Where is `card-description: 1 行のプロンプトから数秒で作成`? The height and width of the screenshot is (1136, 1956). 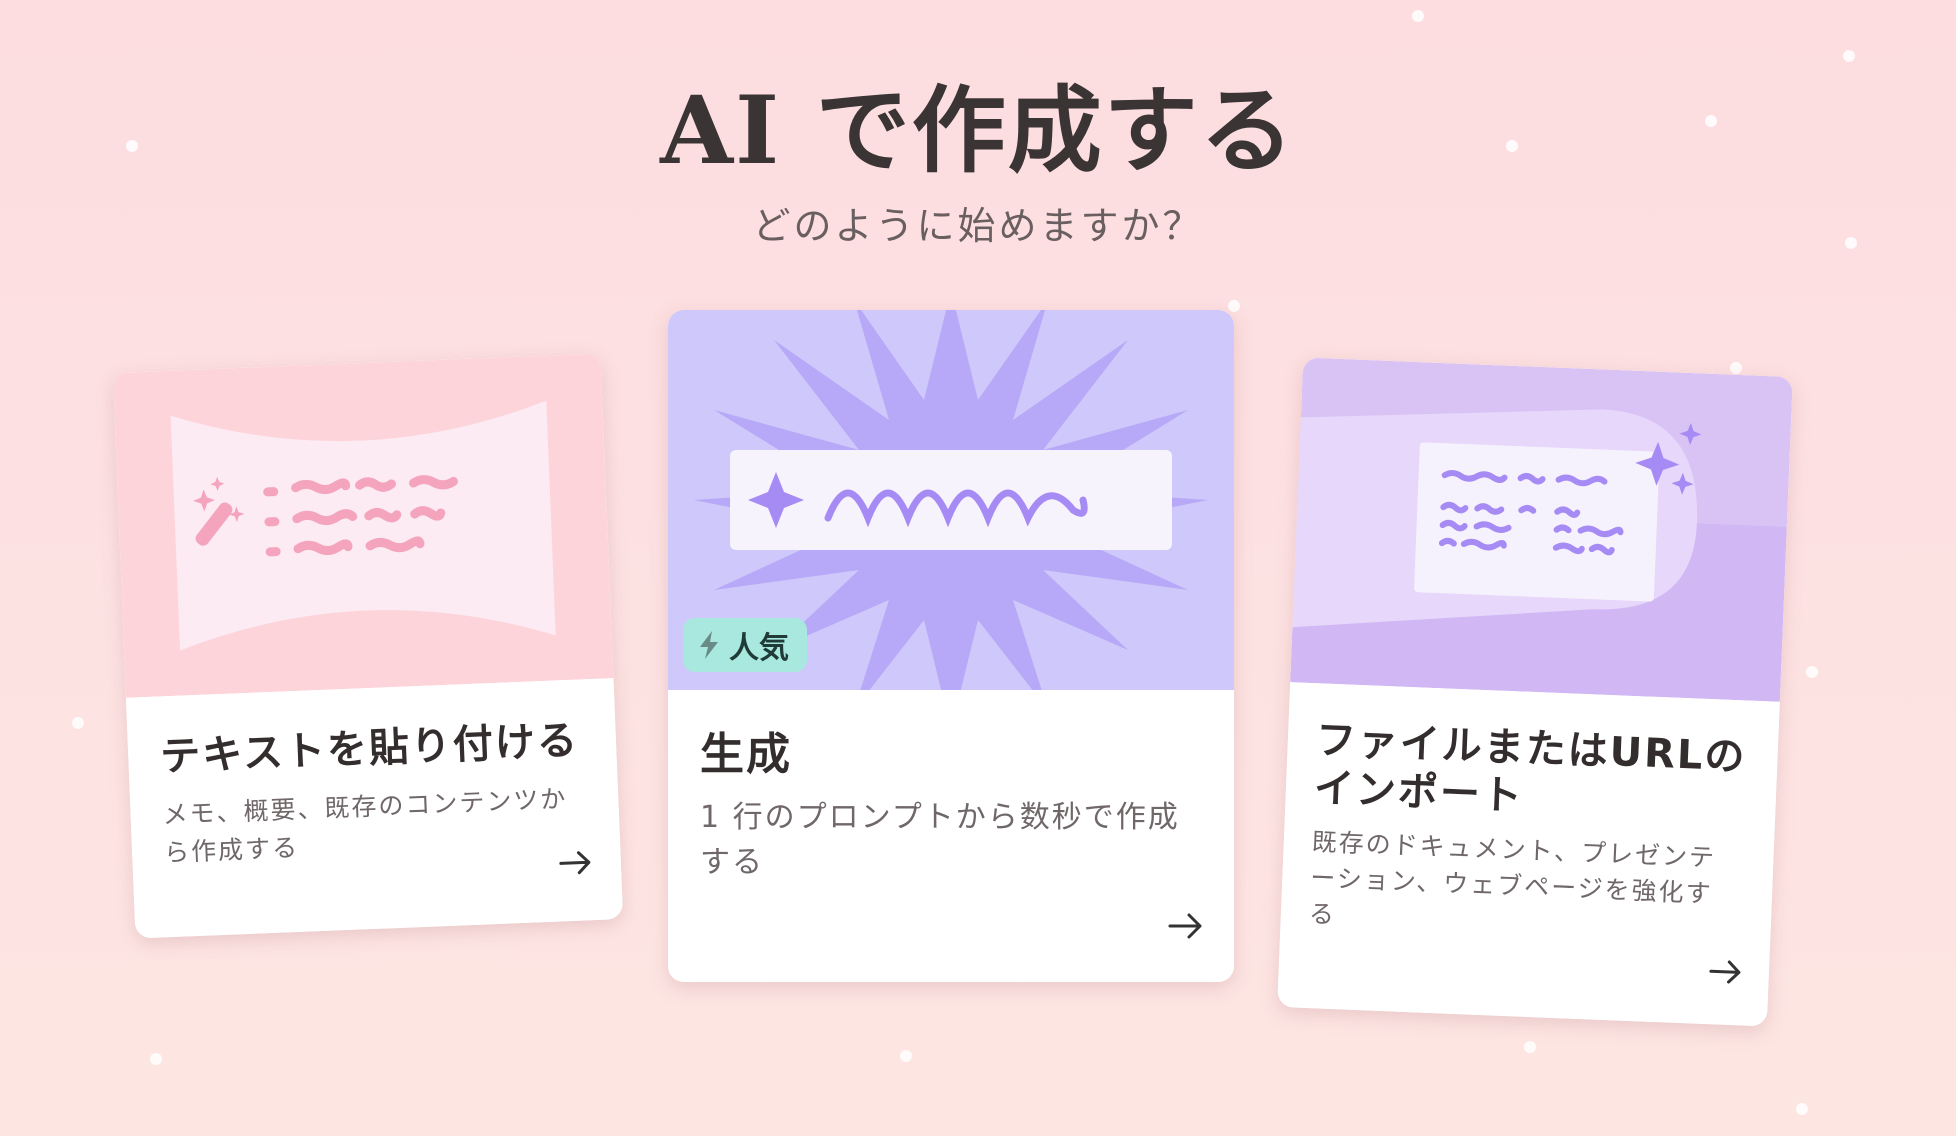 card-description: 1 行のプロンプトから数秒で作成 is located at coordinates (940, 817).